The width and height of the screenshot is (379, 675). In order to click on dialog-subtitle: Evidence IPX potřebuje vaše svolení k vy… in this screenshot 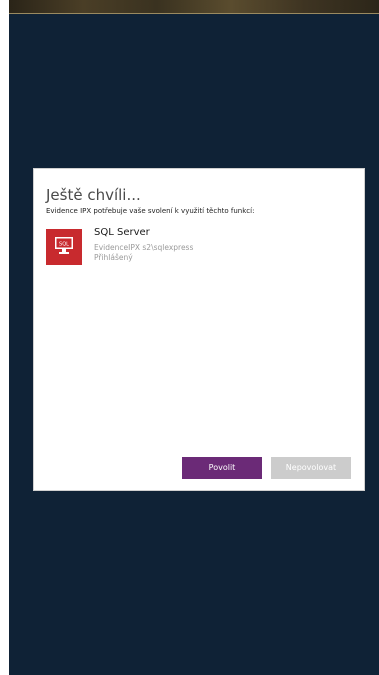, I will do `click(150, 211)`.